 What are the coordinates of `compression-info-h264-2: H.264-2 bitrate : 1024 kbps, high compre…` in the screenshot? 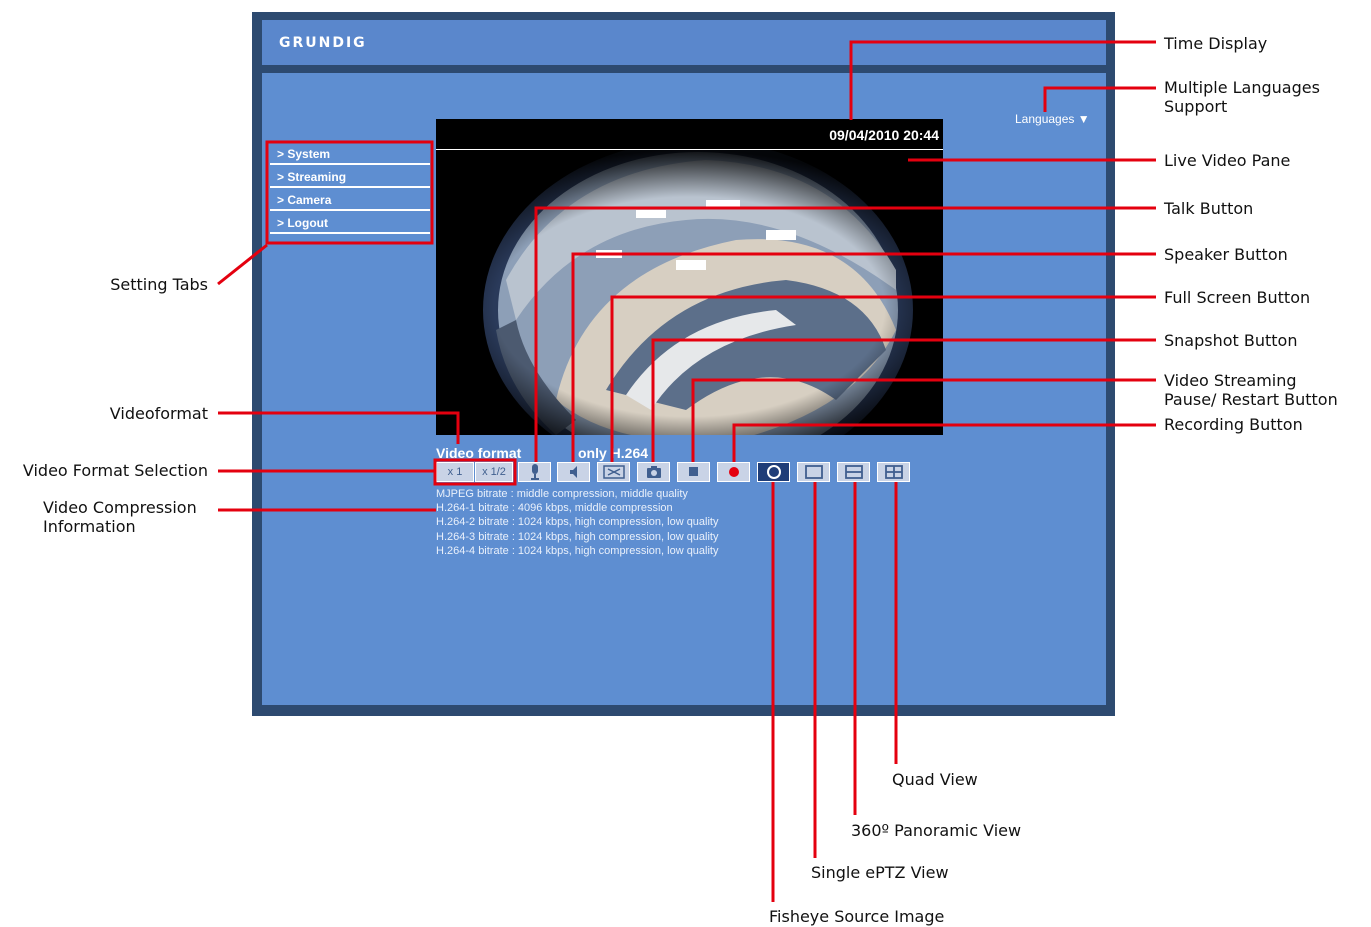 It's located at (577, 522).